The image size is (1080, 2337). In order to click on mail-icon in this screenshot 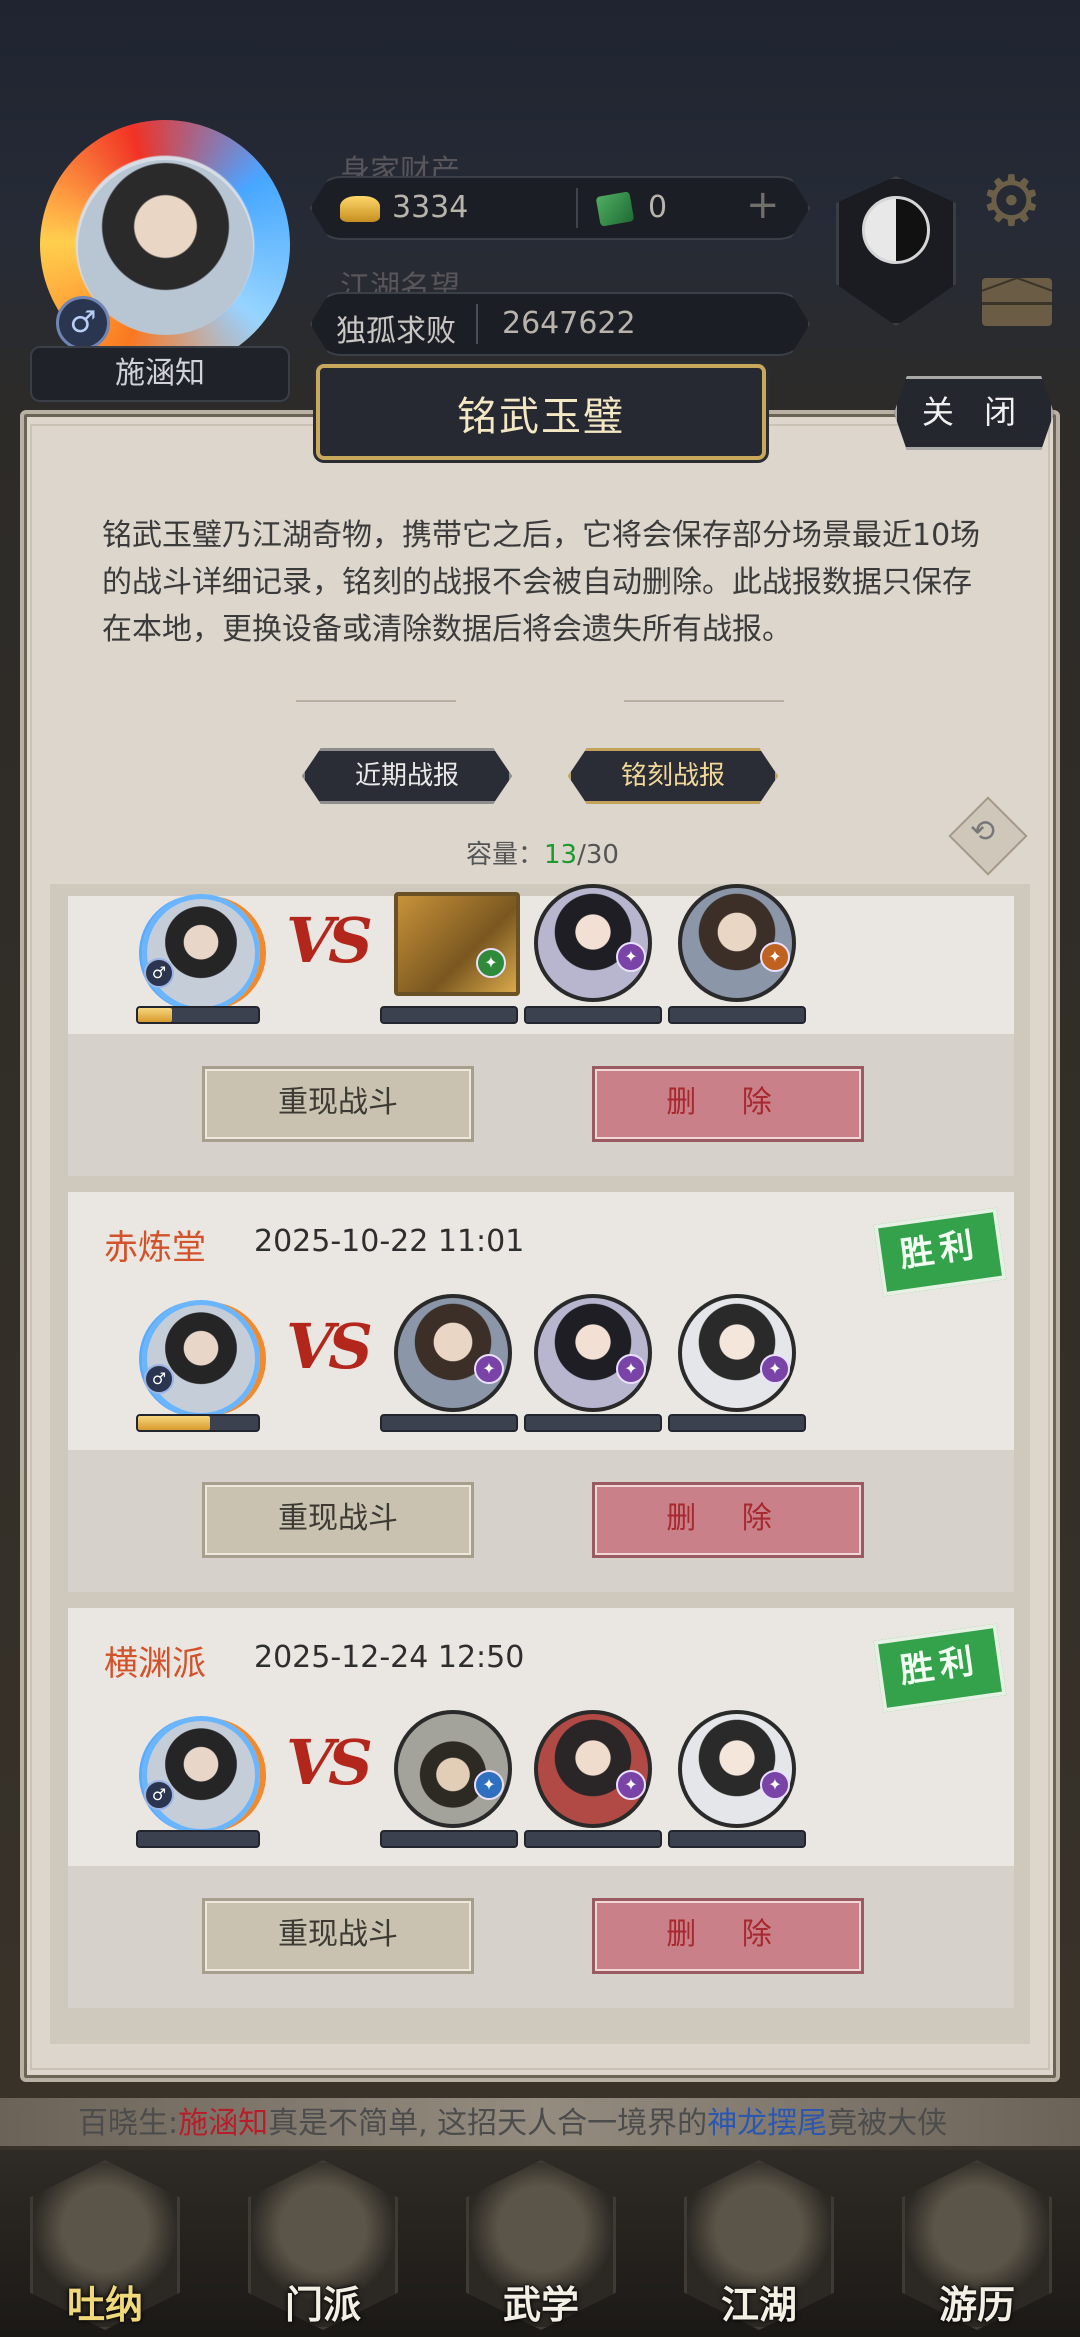, I will do `click(1017, 302)`.